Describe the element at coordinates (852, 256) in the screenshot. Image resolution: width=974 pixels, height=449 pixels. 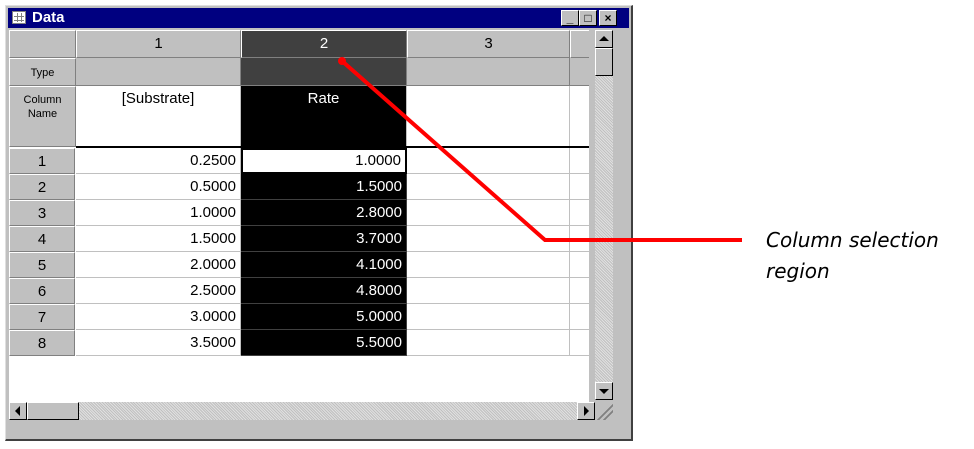
I see `callout-label: Column selection region` at that location.